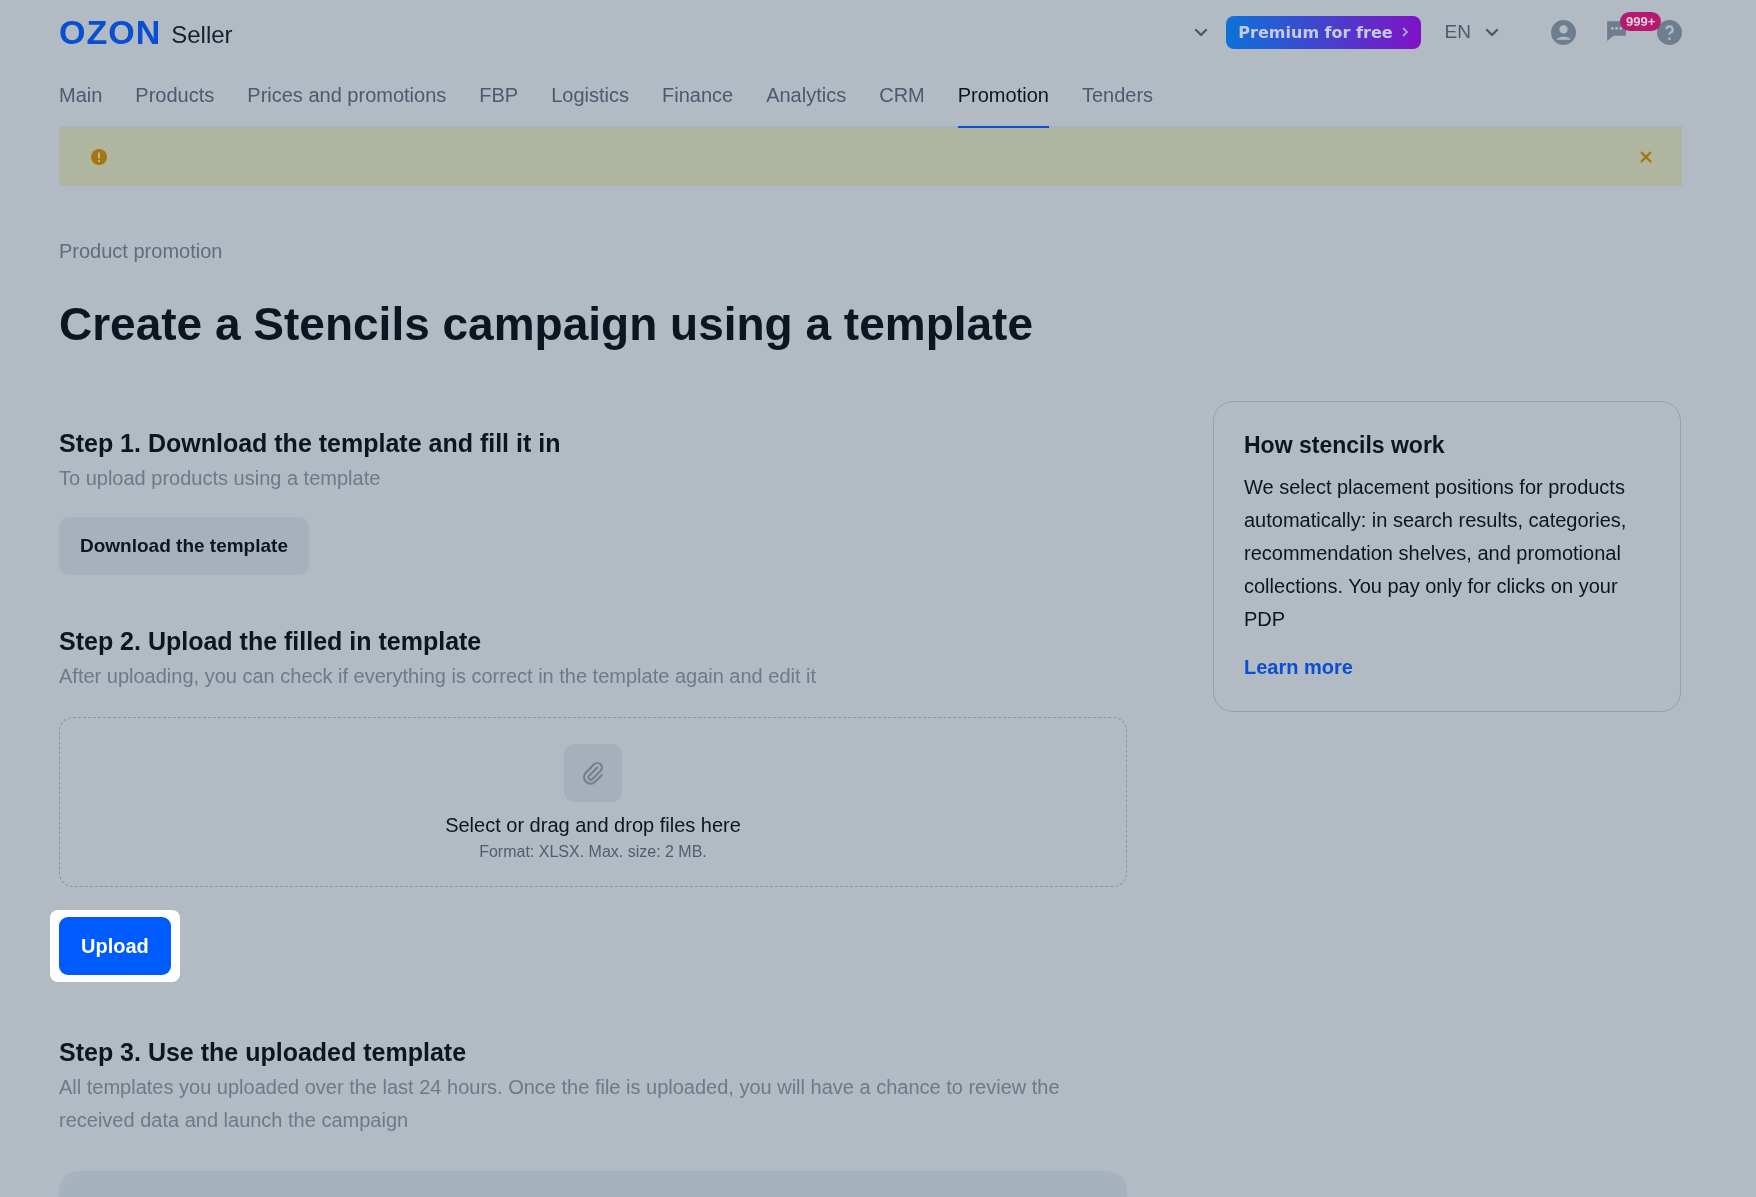 The image size is (1756, 1197). Describe the element at coordinates (310, 443) in the screenshot. I see `step-heading: Step 1. Download the template and fill it in` at that location.